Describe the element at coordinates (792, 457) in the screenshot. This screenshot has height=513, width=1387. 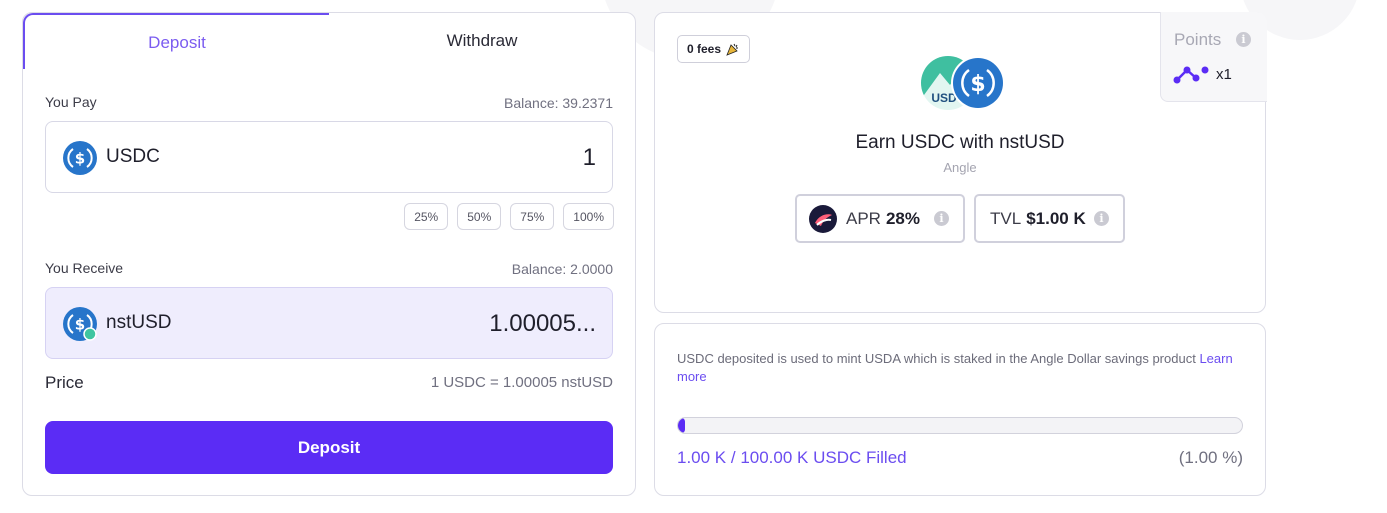
I see `capacity-filled-label: 1.00 K / 100.00 K USDC Filled` at that location.